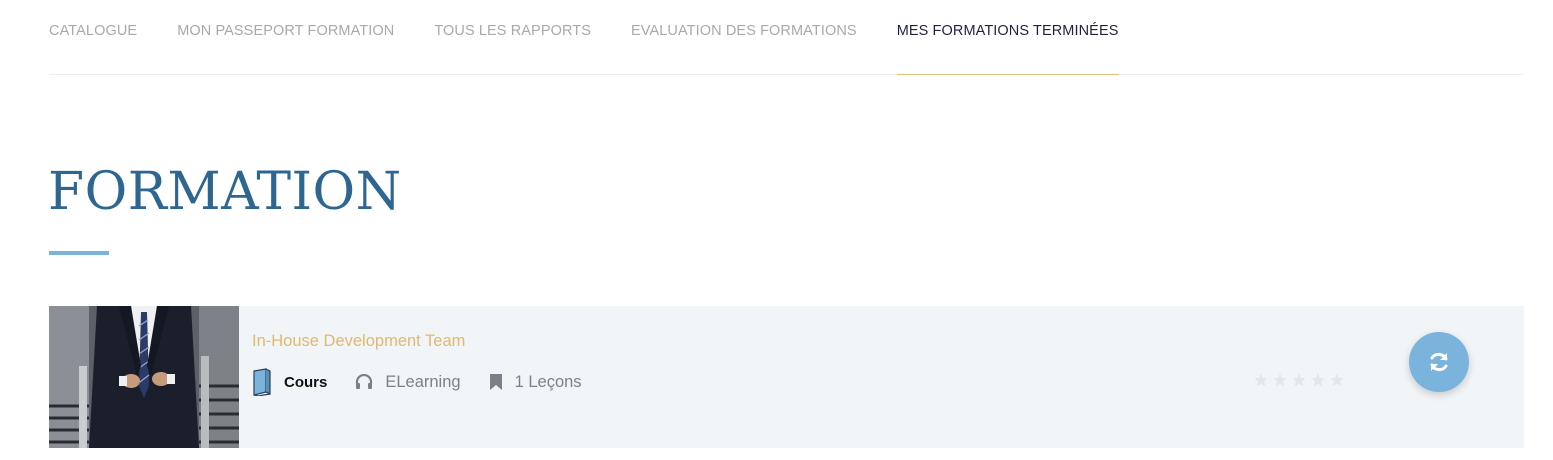  I want to click on course-type: Cours, so click(289, 382).